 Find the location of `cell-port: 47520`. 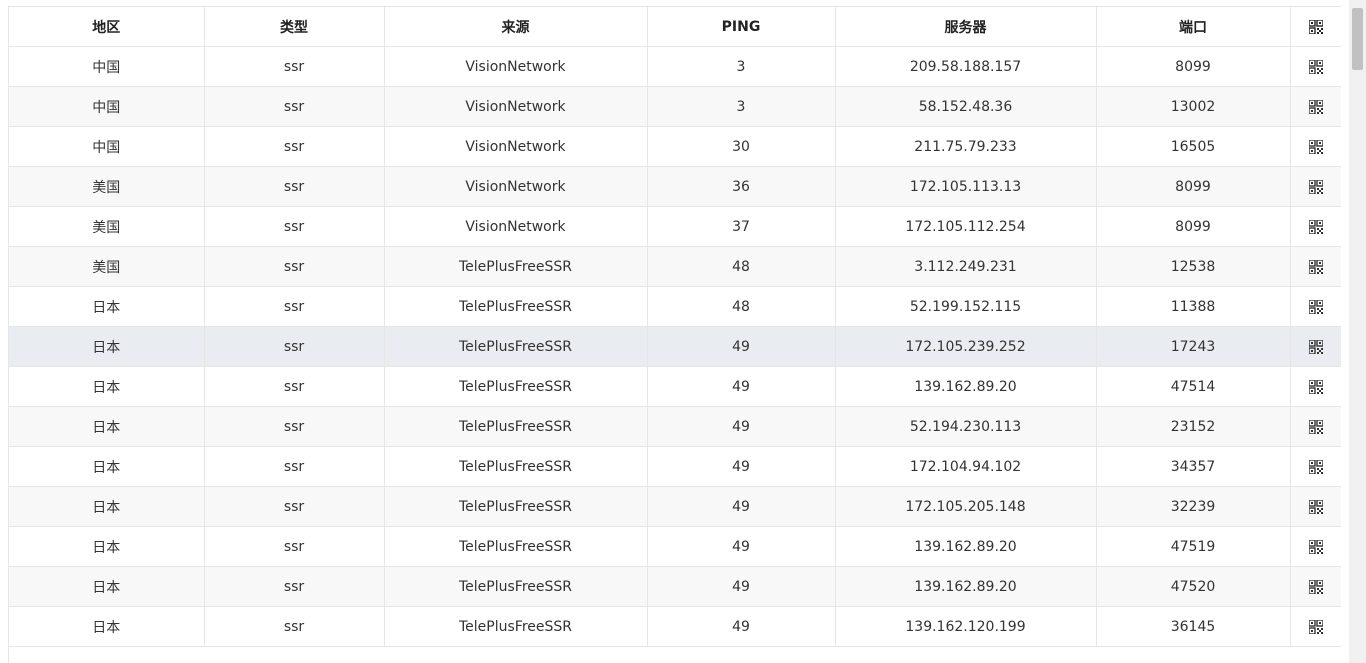

cell-port: 47520 is located at coordinates (1193, 586).